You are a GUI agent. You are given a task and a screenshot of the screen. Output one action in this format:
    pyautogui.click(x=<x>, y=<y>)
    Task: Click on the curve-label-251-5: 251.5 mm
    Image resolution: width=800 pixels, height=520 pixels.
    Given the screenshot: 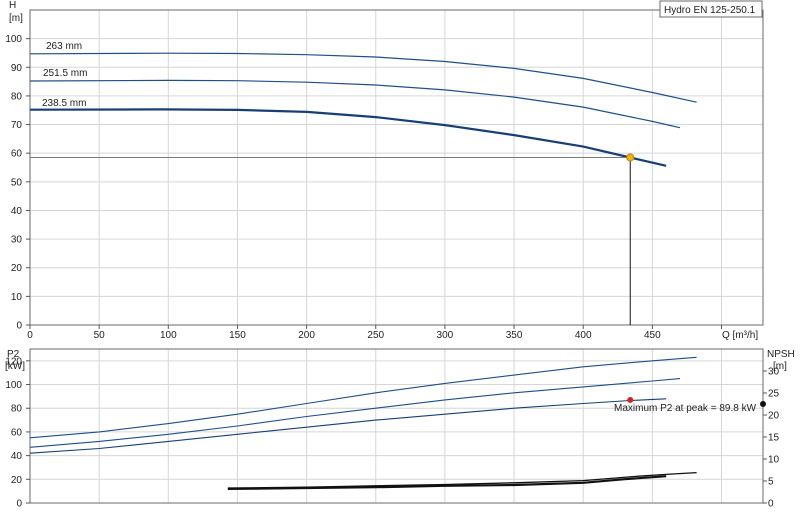 What is the action you would take?
    pyautogui.click(x=65, y=73)
    